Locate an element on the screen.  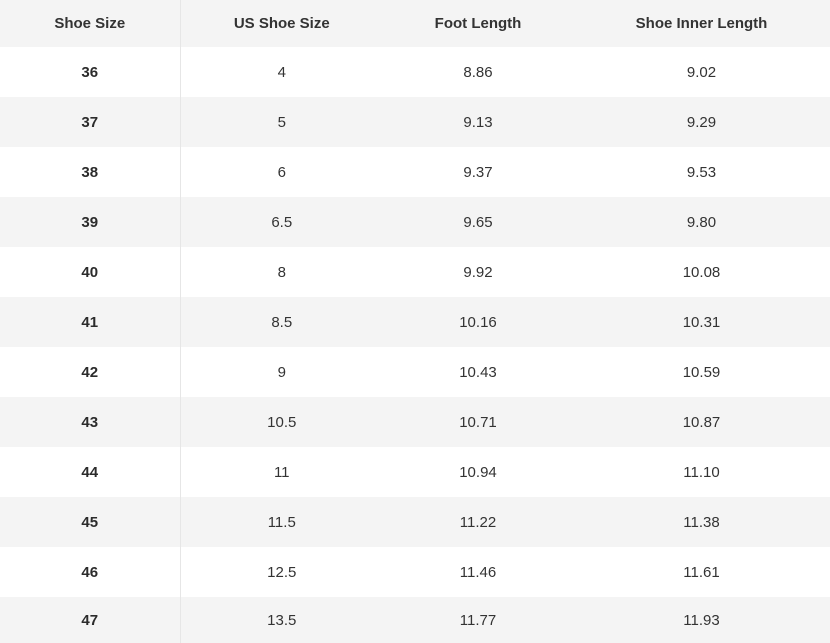
cell-us-shoe-size: 8.5 is located at coordinates (281, 322).